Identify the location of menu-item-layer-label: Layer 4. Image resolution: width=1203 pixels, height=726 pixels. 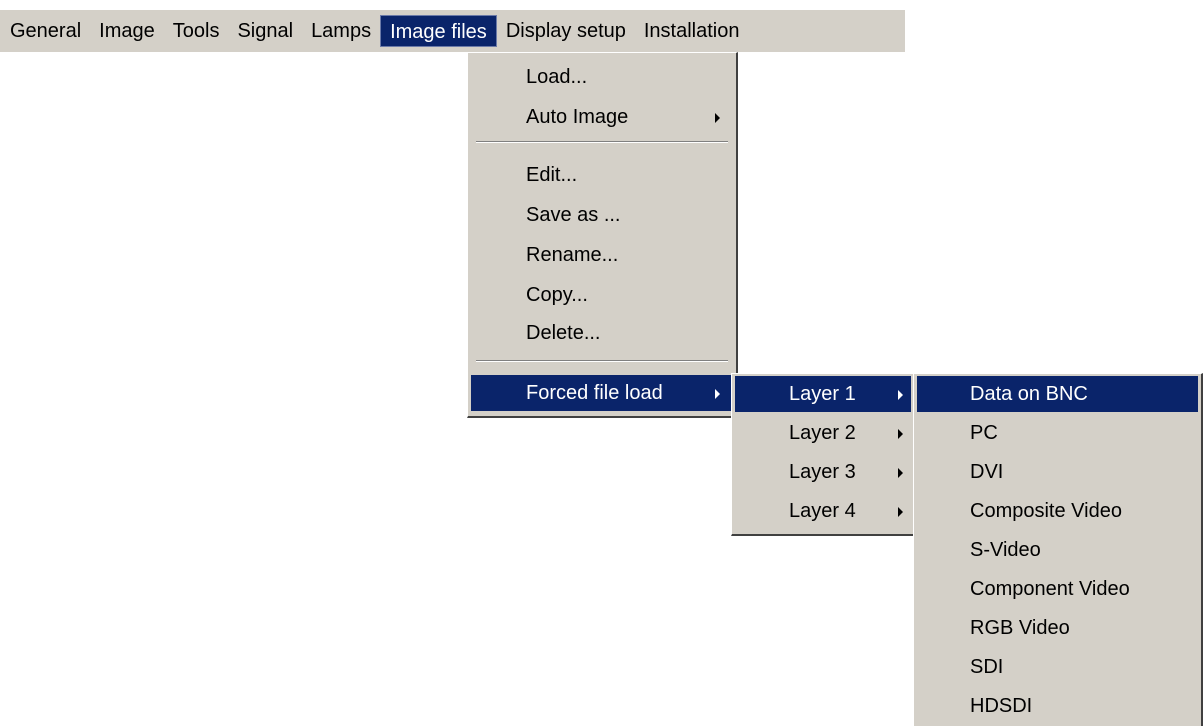
(822, 511).